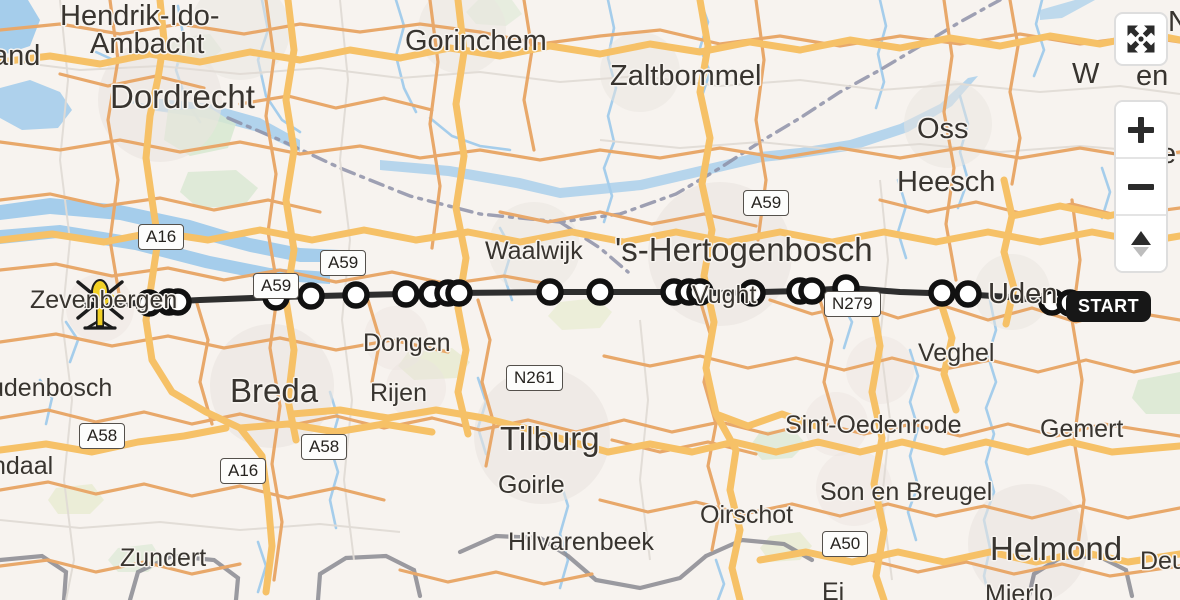 The width and height of the screenshot is (1180, 600). I want to click on fullscreen-expand-icon, so click(1141, 39).